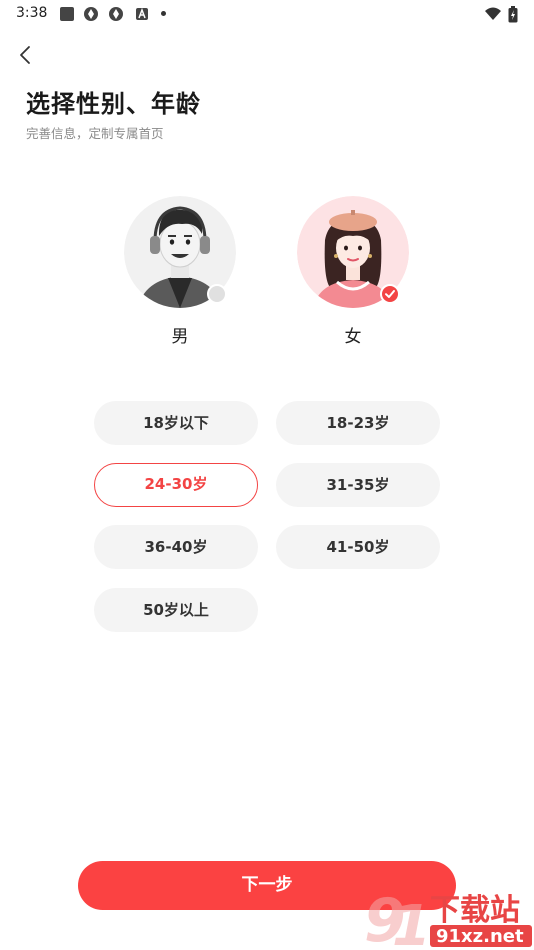 The image size is (534, 950). What do you see at coordinates (163, 13) in the screenshot?
I see `dot-icon` at bounding box center [163, 13].